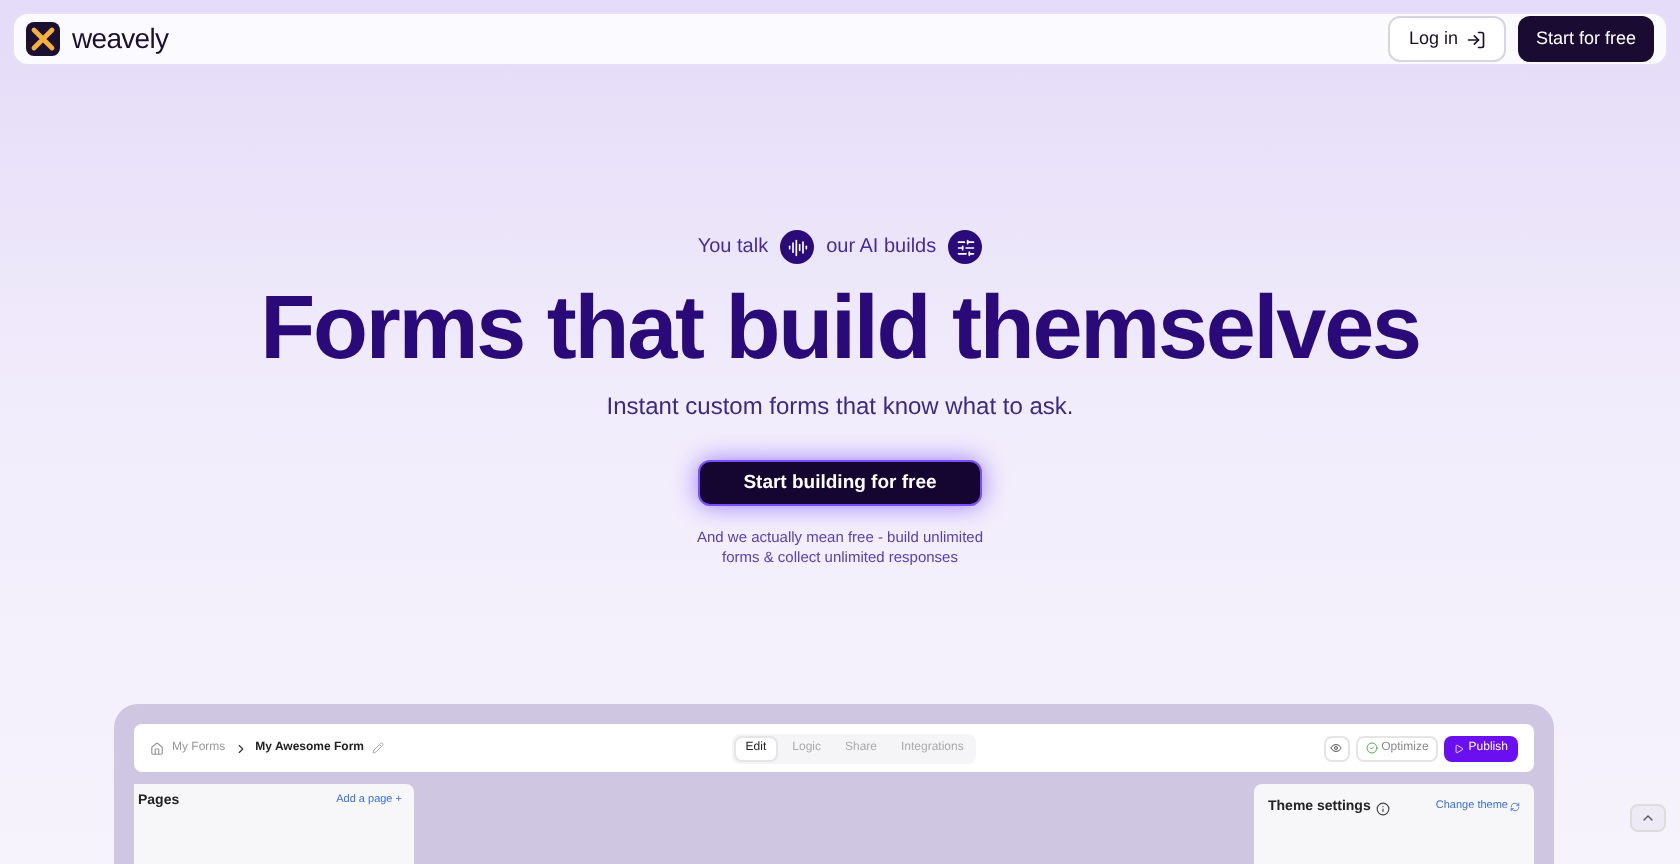  Describe the element at coordinates (1371, 748) in the screenshot. I see `check-circle-icon` at that location.